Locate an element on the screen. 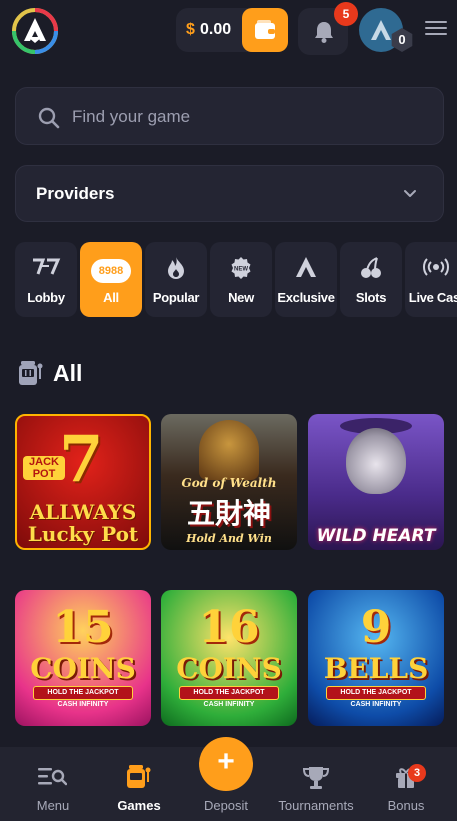 Image resolution: width=457 pixels, height=821 pixels. game-tile-9-bells: 9 BELLS HOLD THE JACKPOT CASH INFINITY is located at coordinates (376, 658).